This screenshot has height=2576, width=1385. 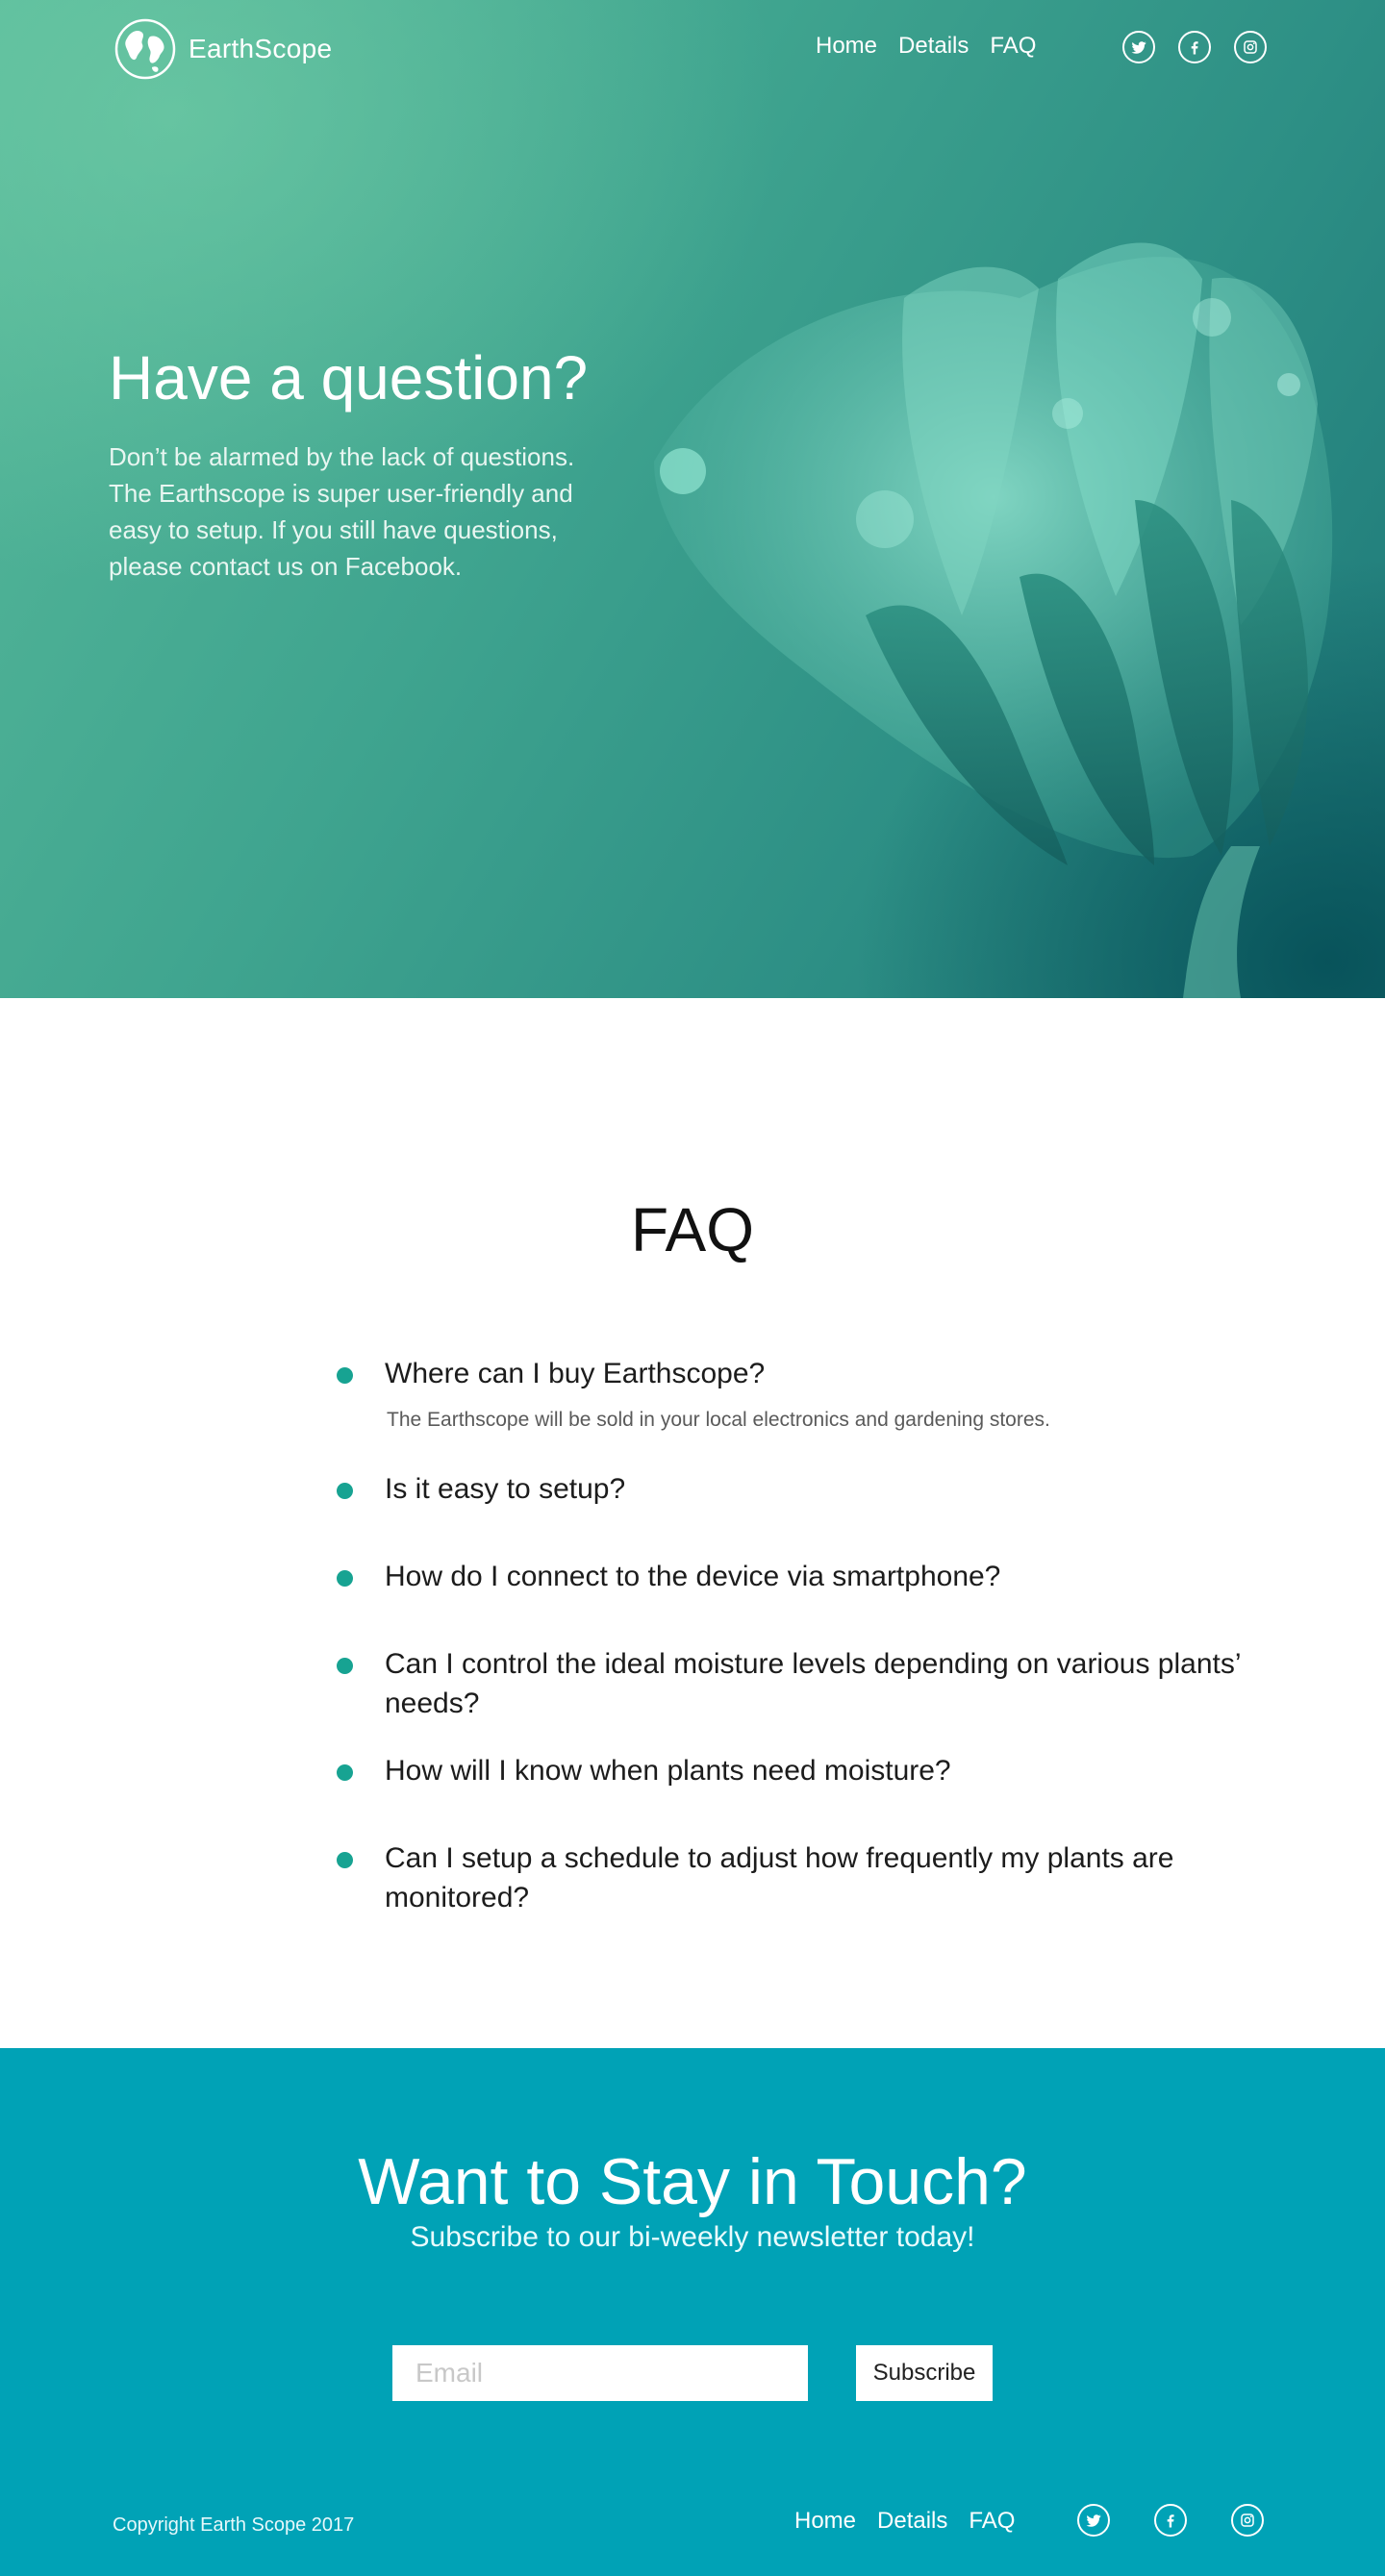 I want to click on header-nav: Home Details FAQ, so click(x=926, y=46).